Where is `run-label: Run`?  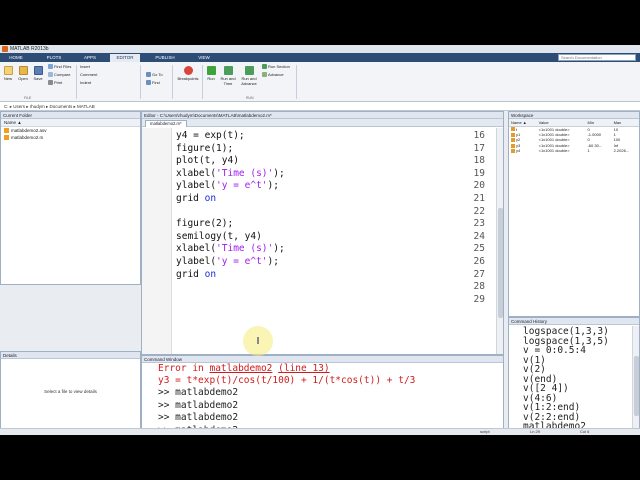
run-label: Run is located at coordinates (211, 78).